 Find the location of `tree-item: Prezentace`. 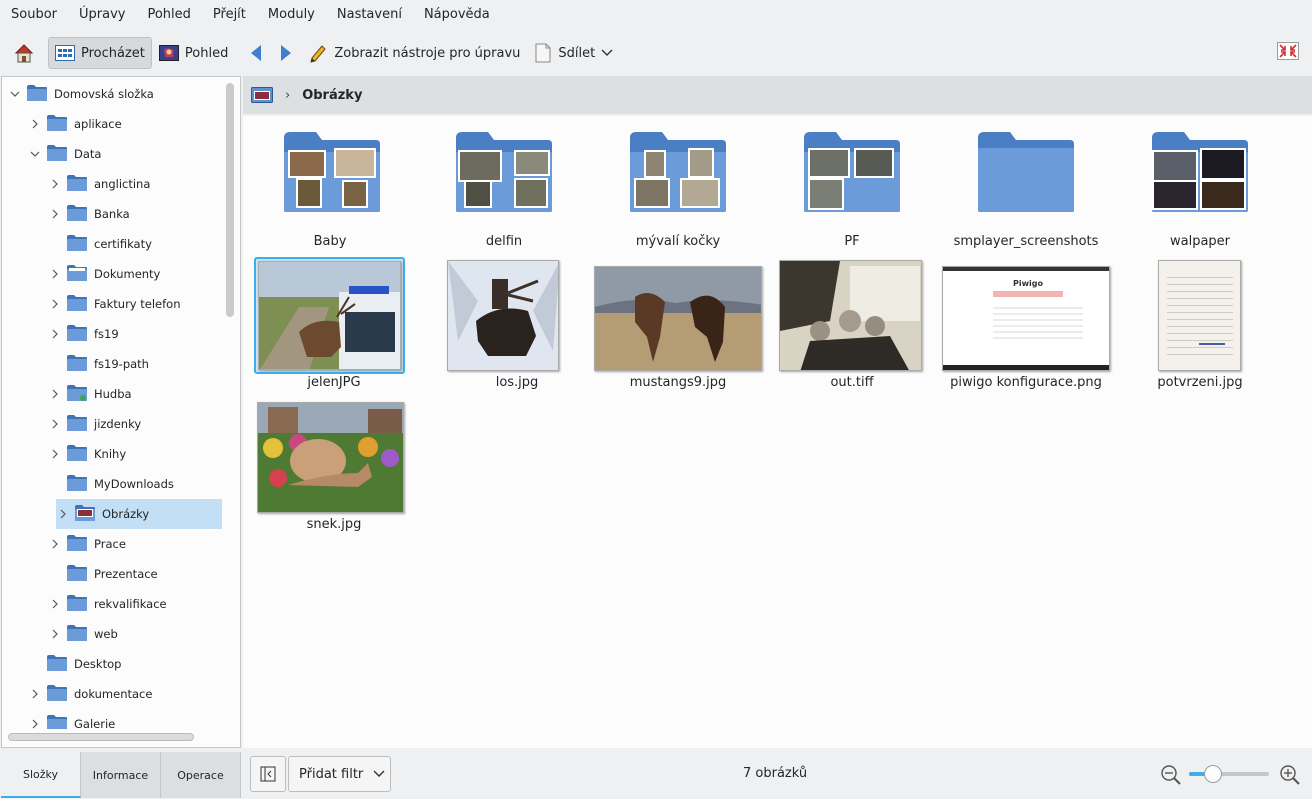

tree-item: Prezentace is located at coordinates (112, 574).